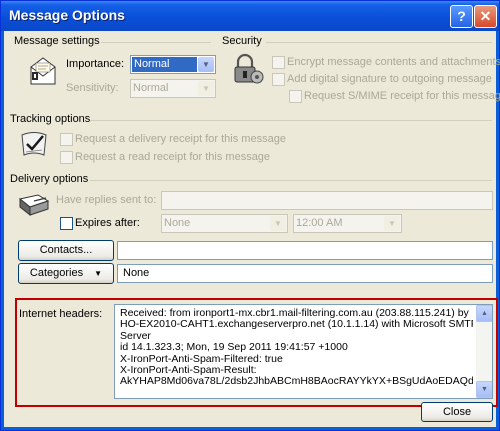 This screenshot has height=431, width=500. What do you see at coordinates (135, 336) in the screenshot?
I see `header-line: Server` at bounding box center [135, 336].